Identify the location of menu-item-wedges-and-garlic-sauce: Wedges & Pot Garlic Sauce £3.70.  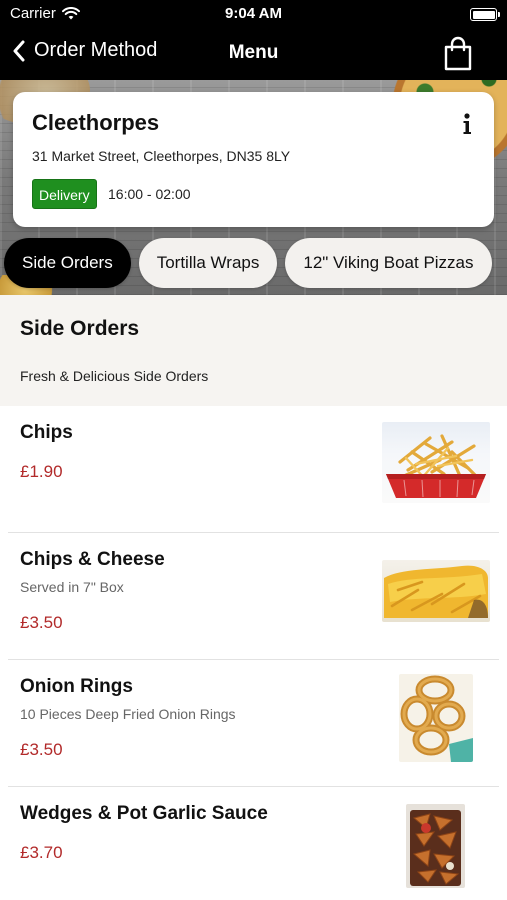
(253, 843).